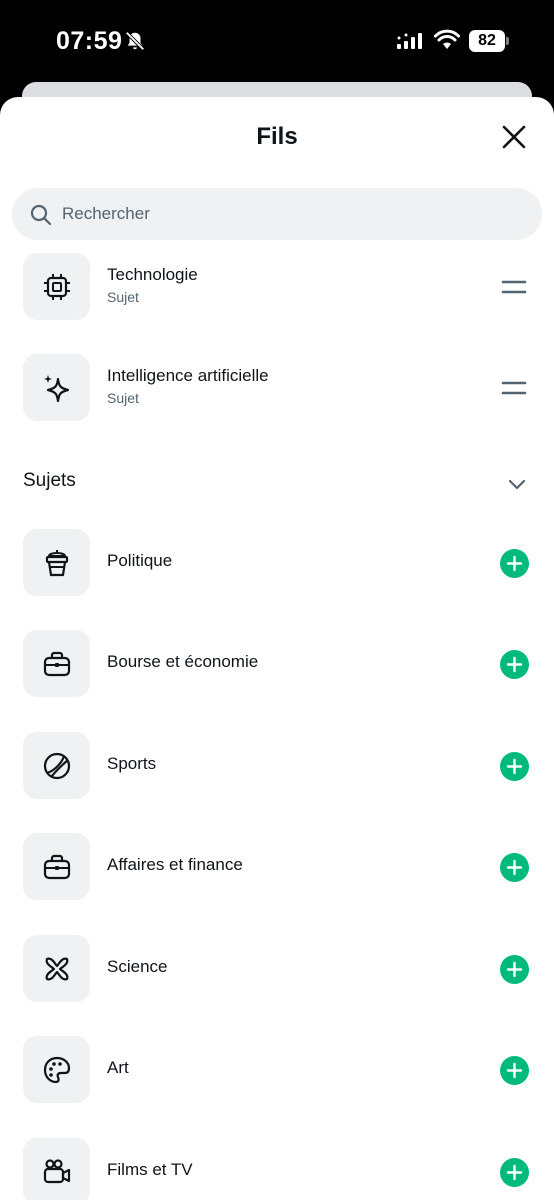 The width and height of the screenshot is (554, 1200). What do you see at coordinates (277, 1169) in the screenshot?
I see `topic-item-films-et-tv: Films et TV` at bounding box center [277, 1169].